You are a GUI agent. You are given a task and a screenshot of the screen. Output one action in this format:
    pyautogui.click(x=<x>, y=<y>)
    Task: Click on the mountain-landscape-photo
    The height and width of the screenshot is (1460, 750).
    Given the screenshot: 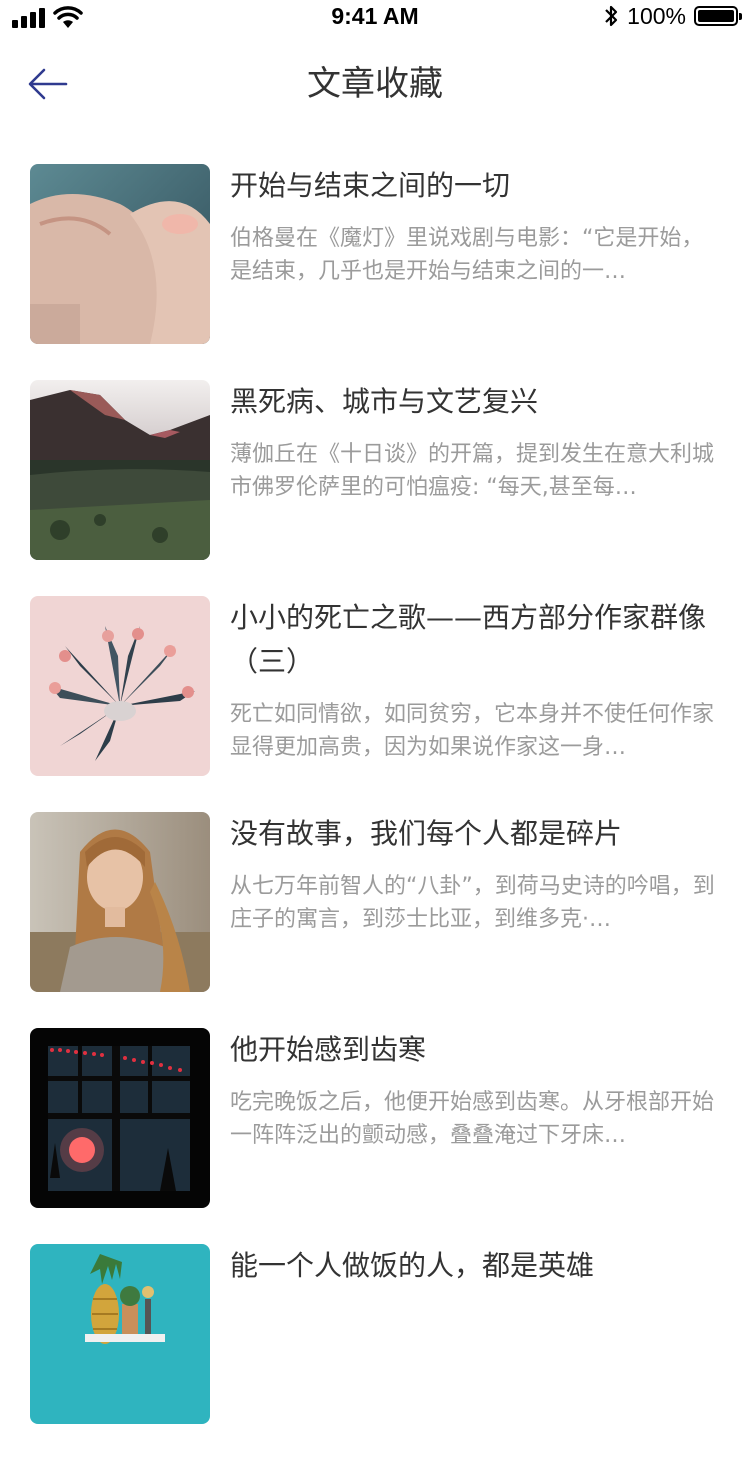 What is the action you would take?
    pyautogui.click(x=120, y=470)
    